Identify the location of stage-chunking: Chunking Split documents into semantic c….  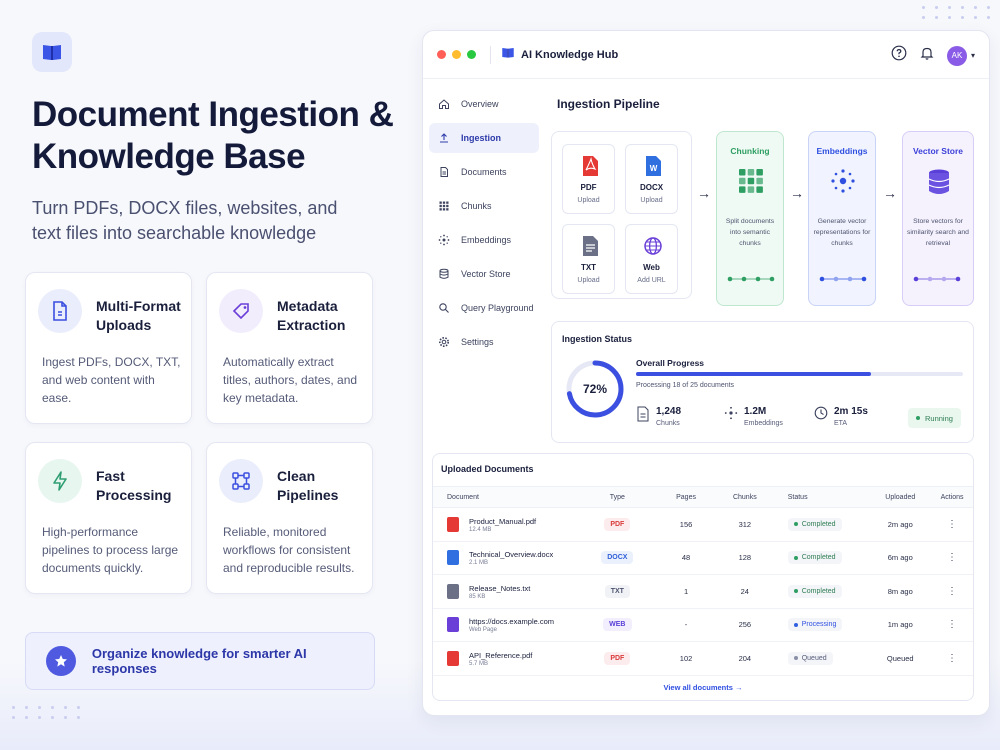
(750, 218).